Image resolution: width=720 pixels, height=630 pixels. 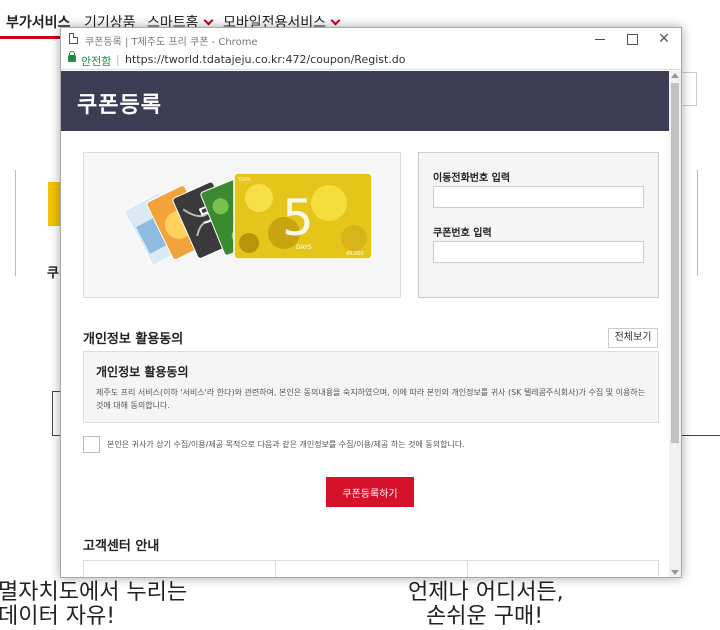 What do you see at coordinates (33, 37) in the screenshot?
I see `nav-active-underline` at bounding box center [33, 37].